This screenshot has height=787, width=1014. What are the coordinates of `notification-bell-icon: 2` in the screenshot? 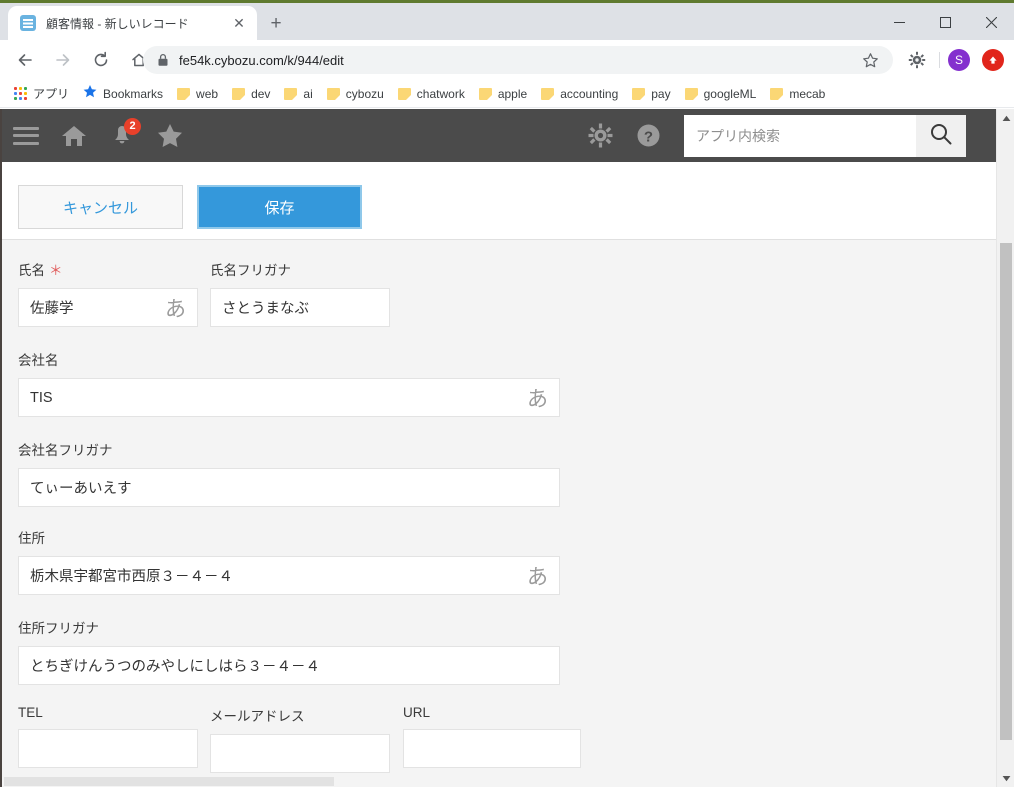 It's located at (122, 135).